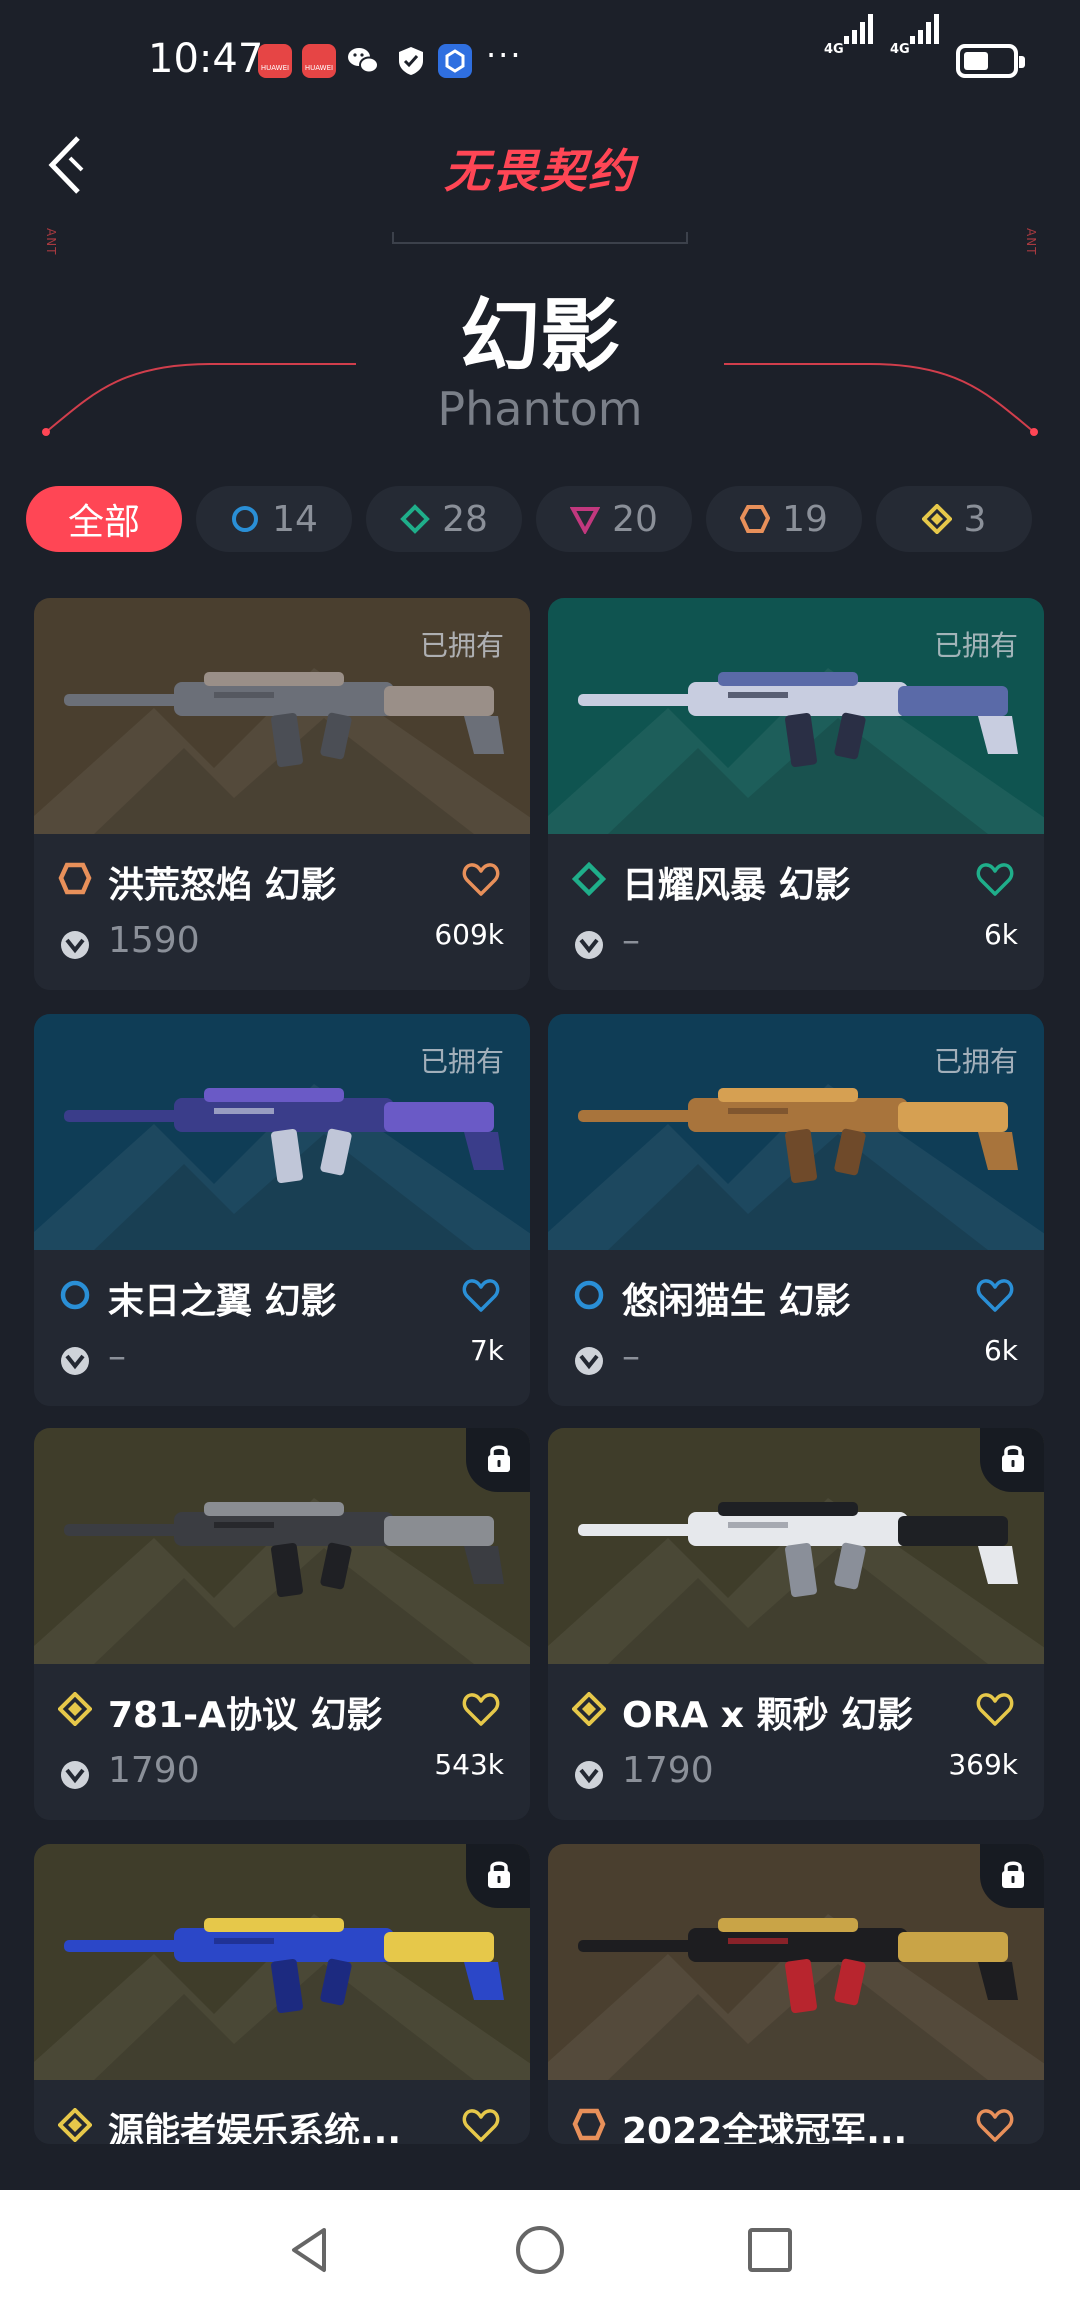 Image resolution: width=1080 pixels, height=2310 pixels. What do you see at coordinates (282, 912) in the screenshot?
I see `skin-info: 洪荒怒焰 幻影 1590 609k` at bounding box center [282, 912].